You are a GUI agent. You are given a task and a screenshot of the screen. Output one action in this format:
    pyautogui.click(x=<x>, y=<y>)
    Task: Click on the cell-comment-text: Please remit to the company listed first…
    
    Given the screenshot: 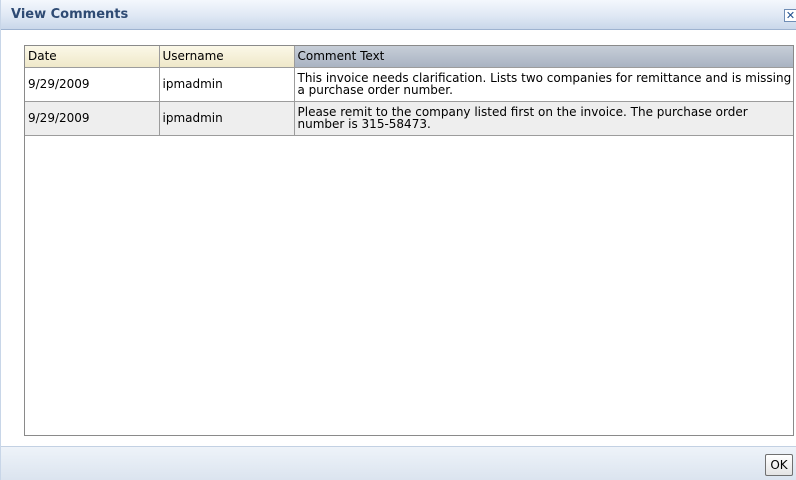 What is the action you would take?
    pyautogui.click(x=543, y=118)
    